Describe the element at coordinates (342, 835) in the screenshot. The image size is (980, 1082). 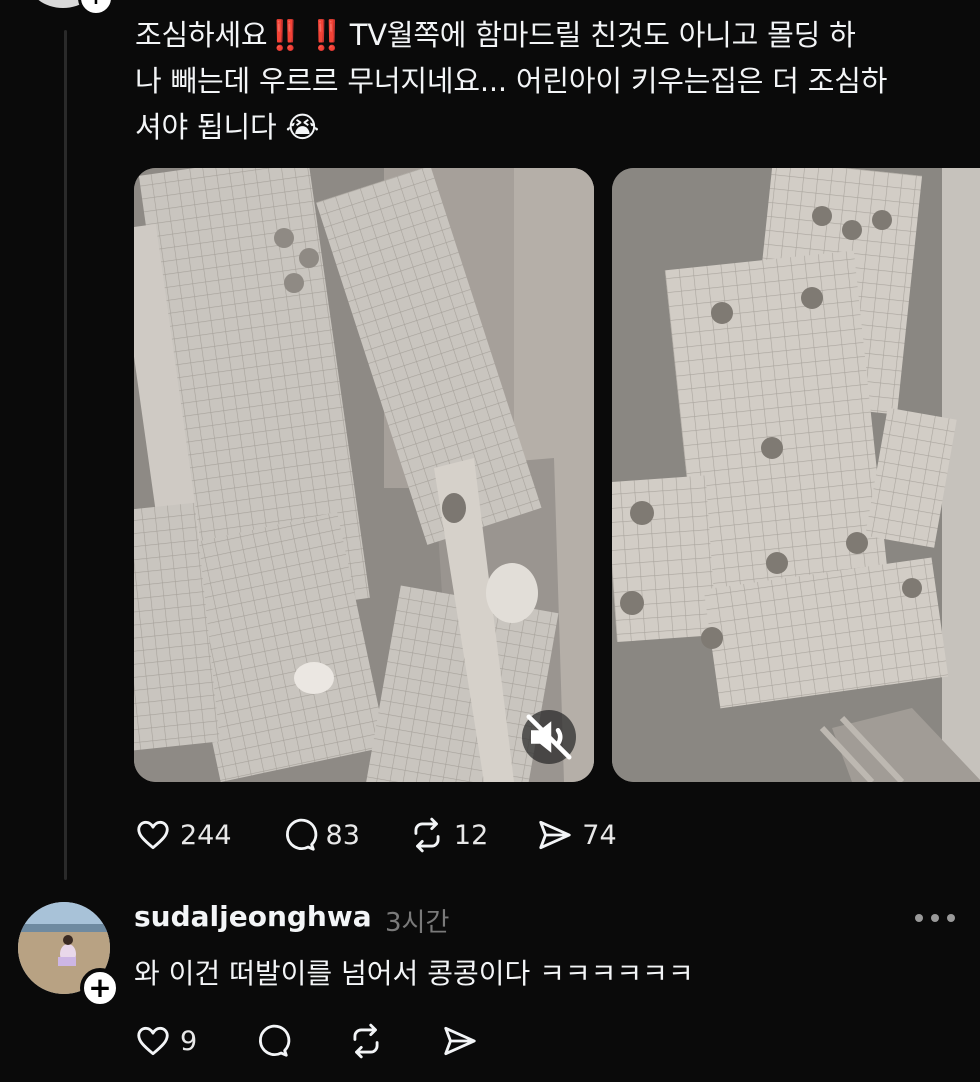
I see `comment-count: 83` at that location.